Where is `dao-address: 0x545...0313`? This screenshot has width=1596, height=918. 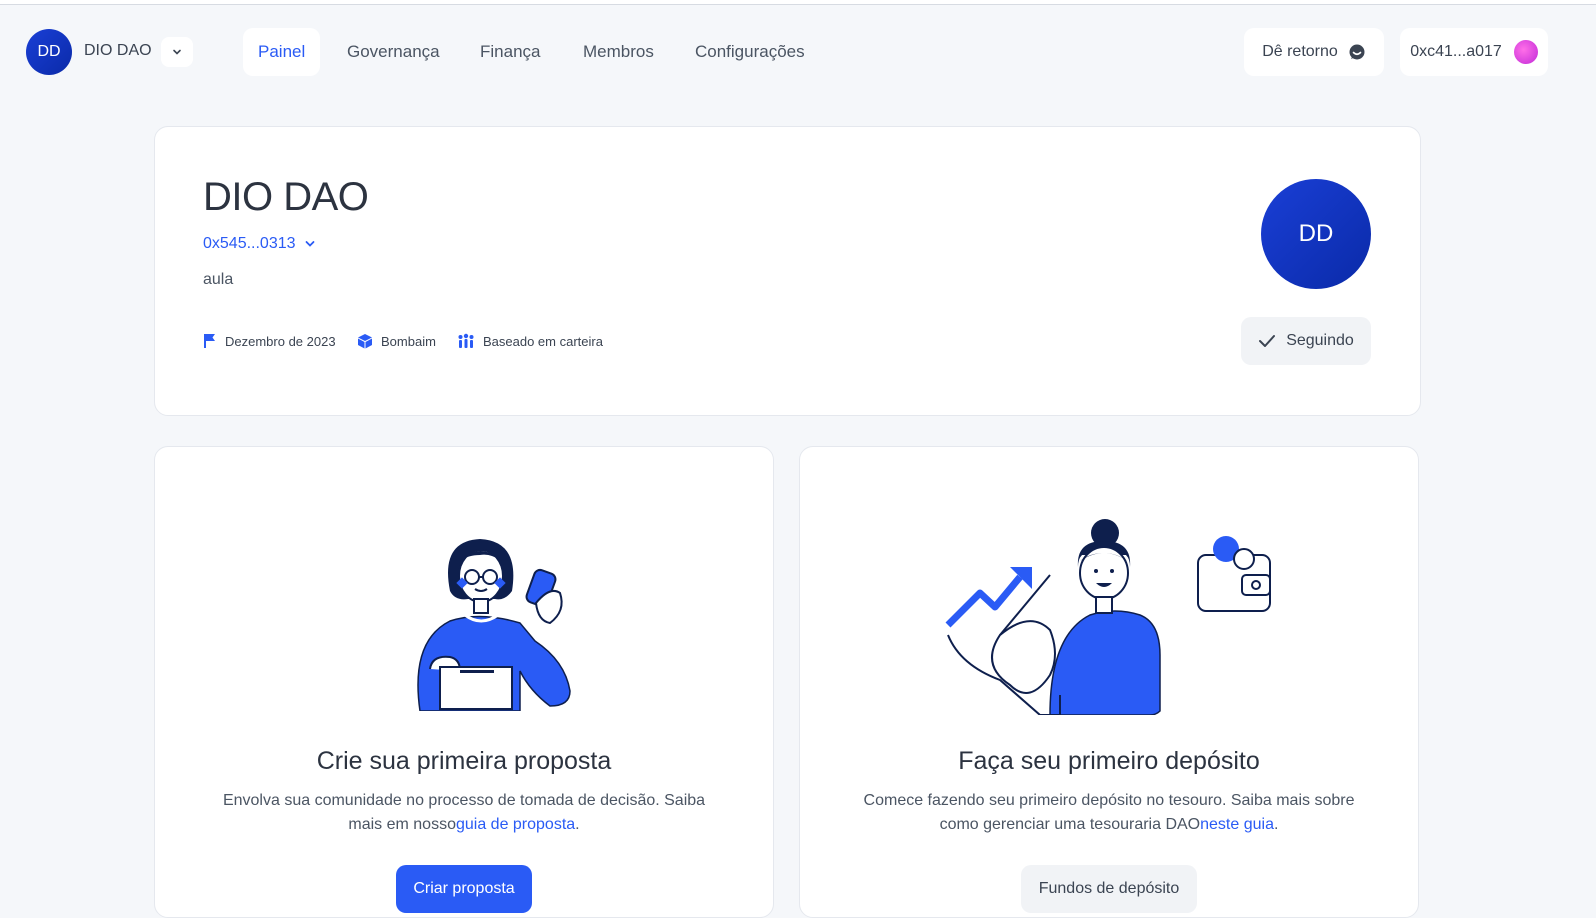
dao-address: 0x545...0313 is located at coordinates (259, 244).